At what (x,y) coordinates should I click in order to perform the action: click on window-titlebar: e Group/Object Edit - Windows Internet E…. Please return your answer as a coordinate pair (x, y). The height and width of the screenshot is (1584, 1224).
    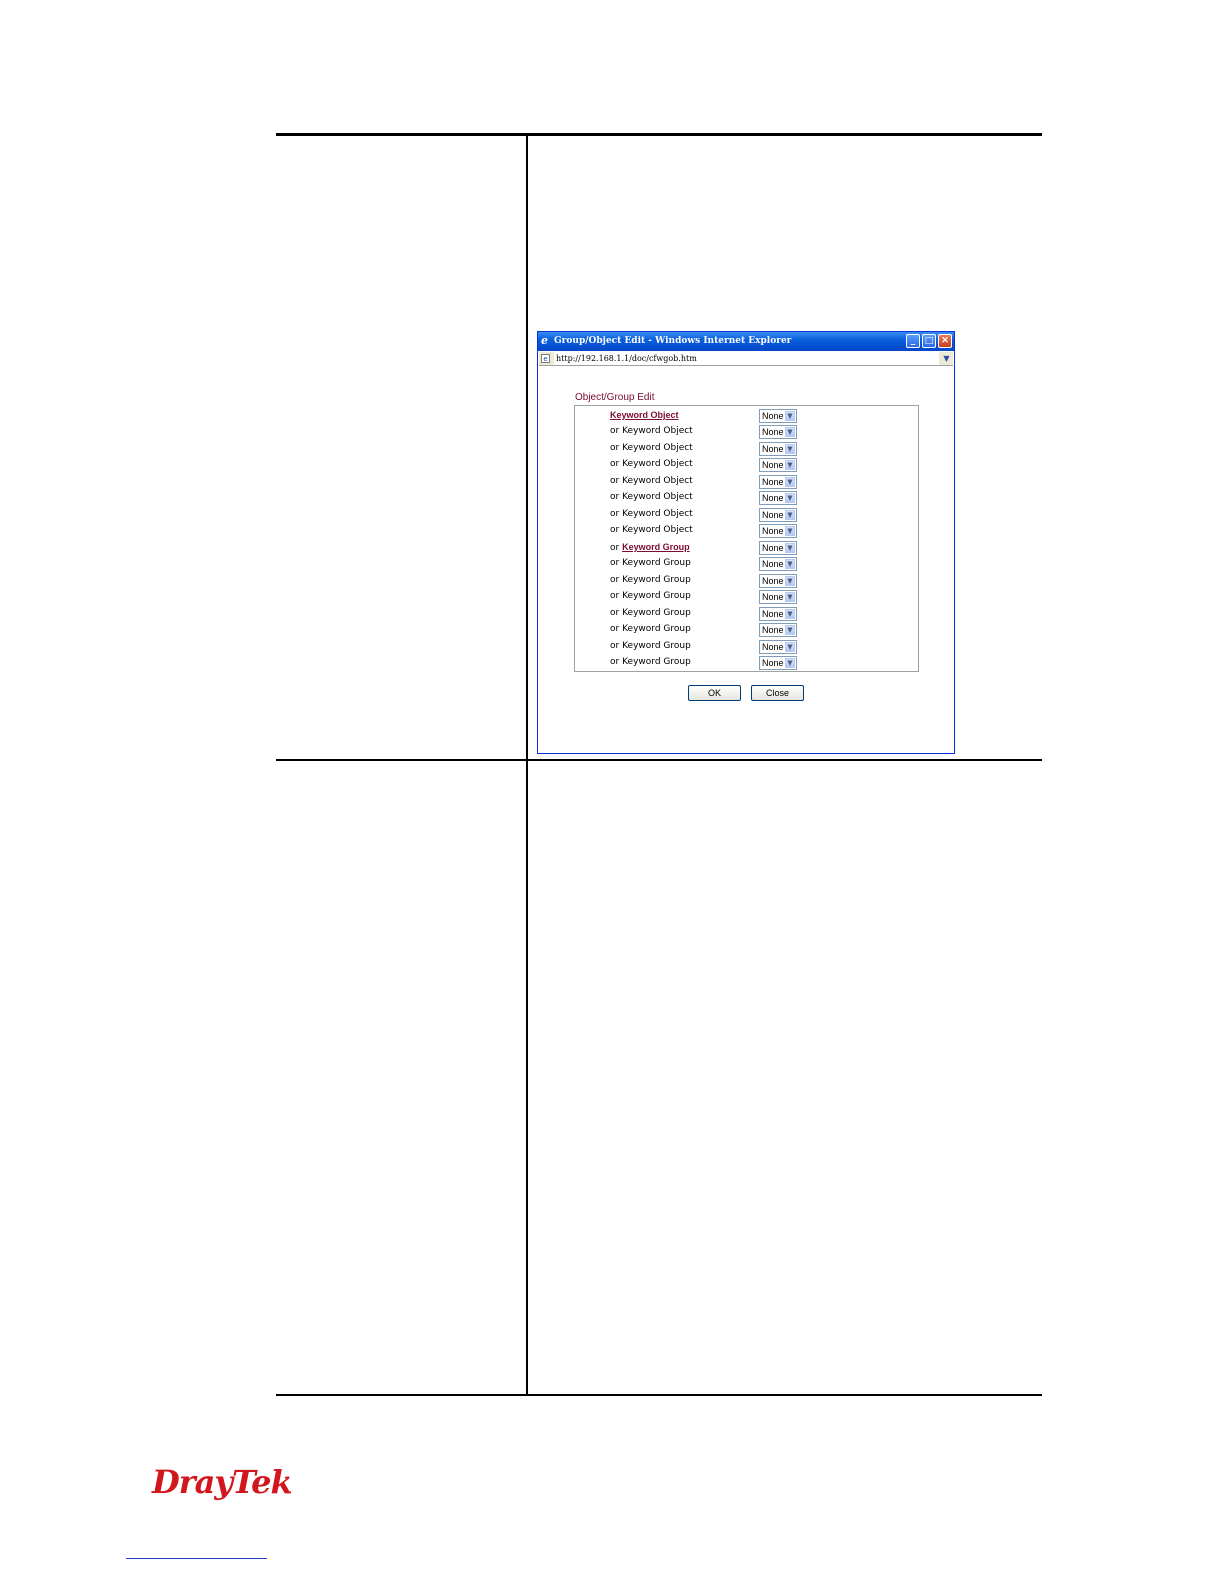
    Looking at the image, I should click on (746, 341).